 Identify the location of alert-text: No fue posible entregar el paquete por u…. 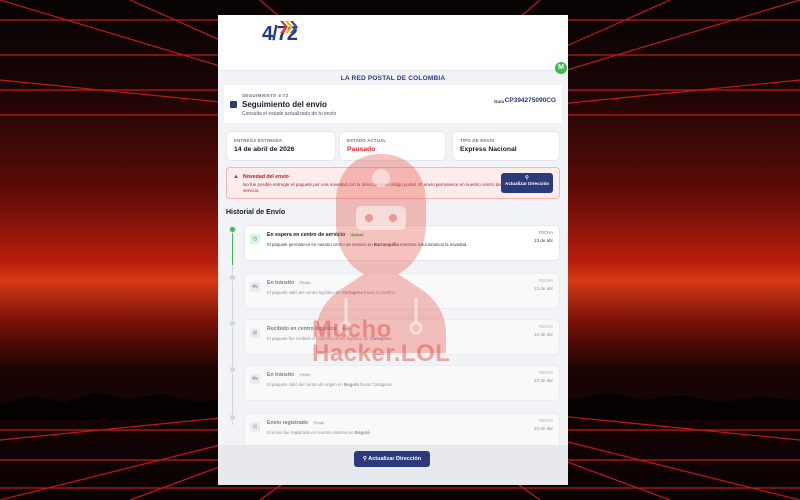
(372, 187).